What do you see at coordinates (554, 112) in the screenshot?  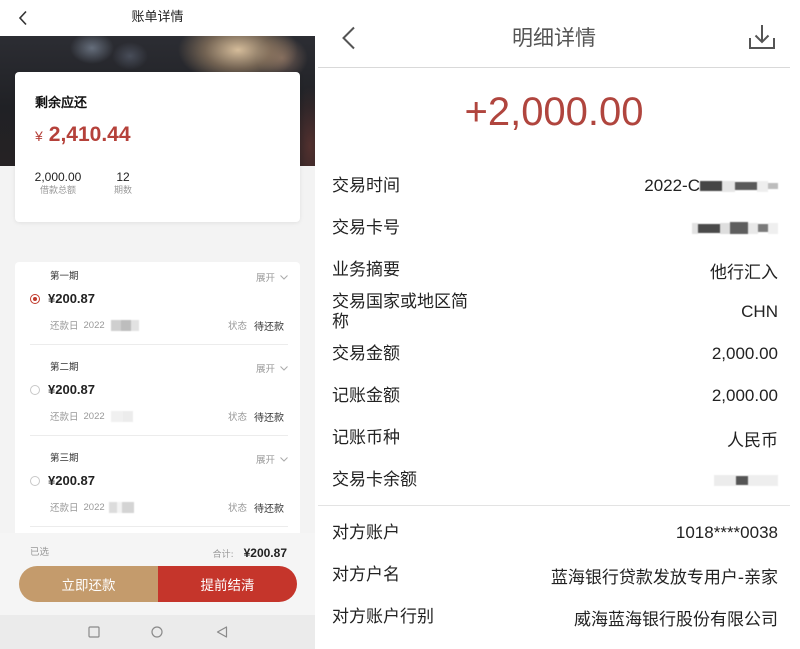 I see `transaction-amount: +2,000.00` at bounding box center [554, 112].